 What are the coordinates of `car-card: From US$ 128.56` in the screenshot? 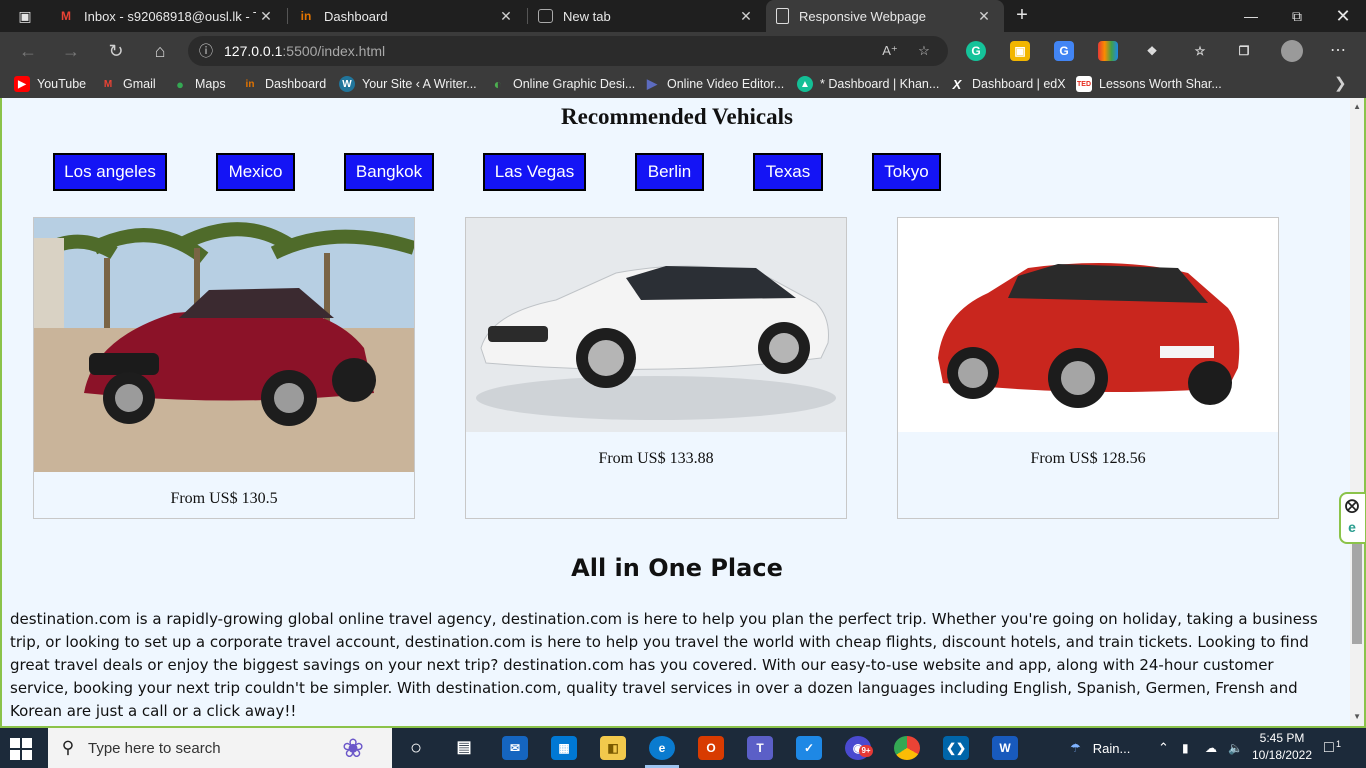 It's located at (1088, 368).